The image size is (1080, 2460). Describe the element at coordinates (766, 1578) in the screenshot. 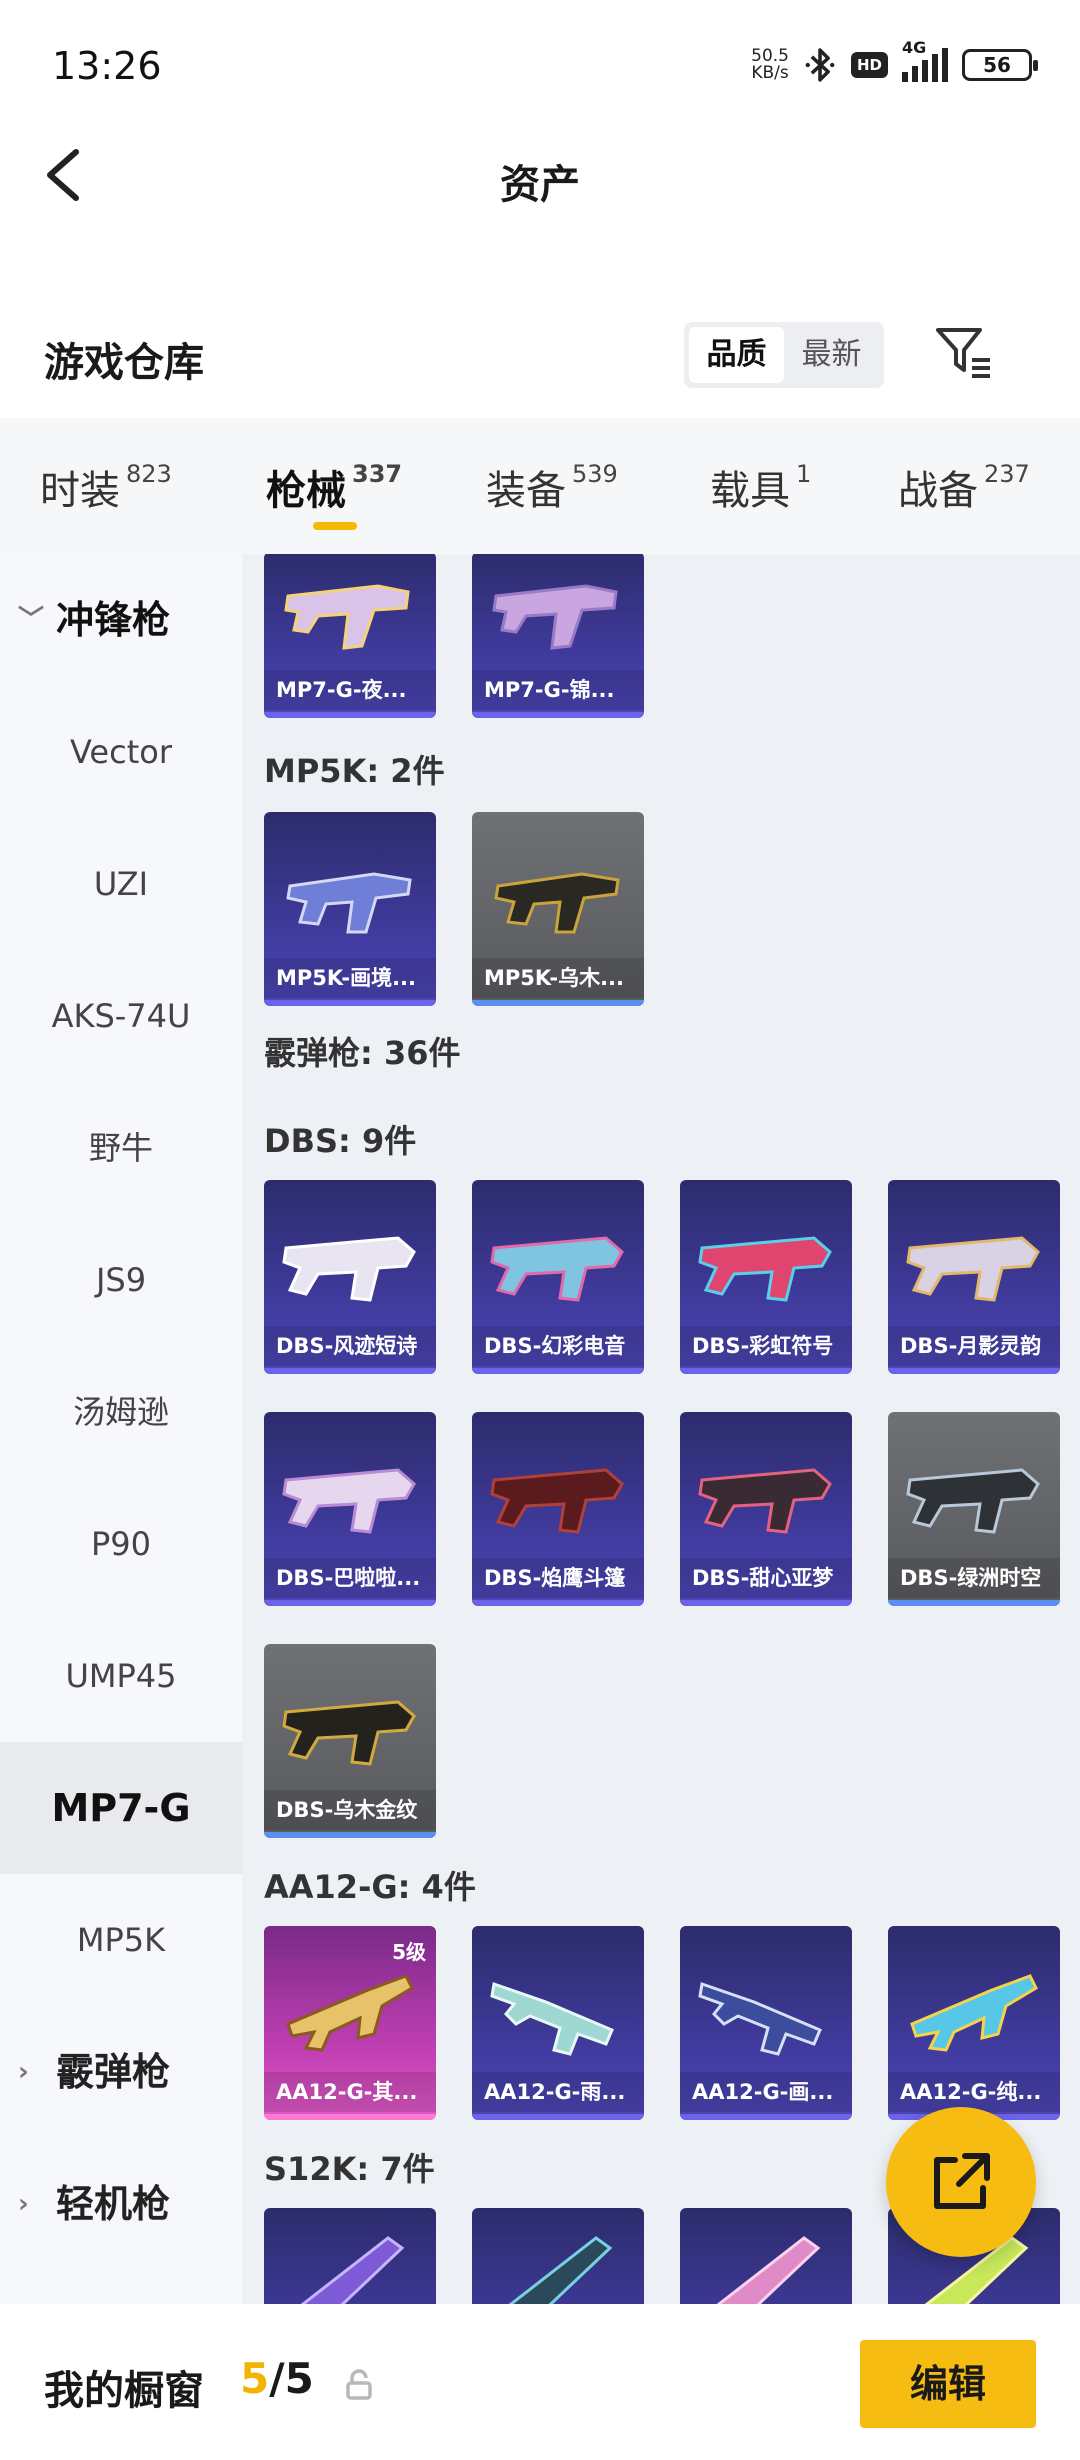

I see `item-name: DBS-甜心亚梦` at that location.